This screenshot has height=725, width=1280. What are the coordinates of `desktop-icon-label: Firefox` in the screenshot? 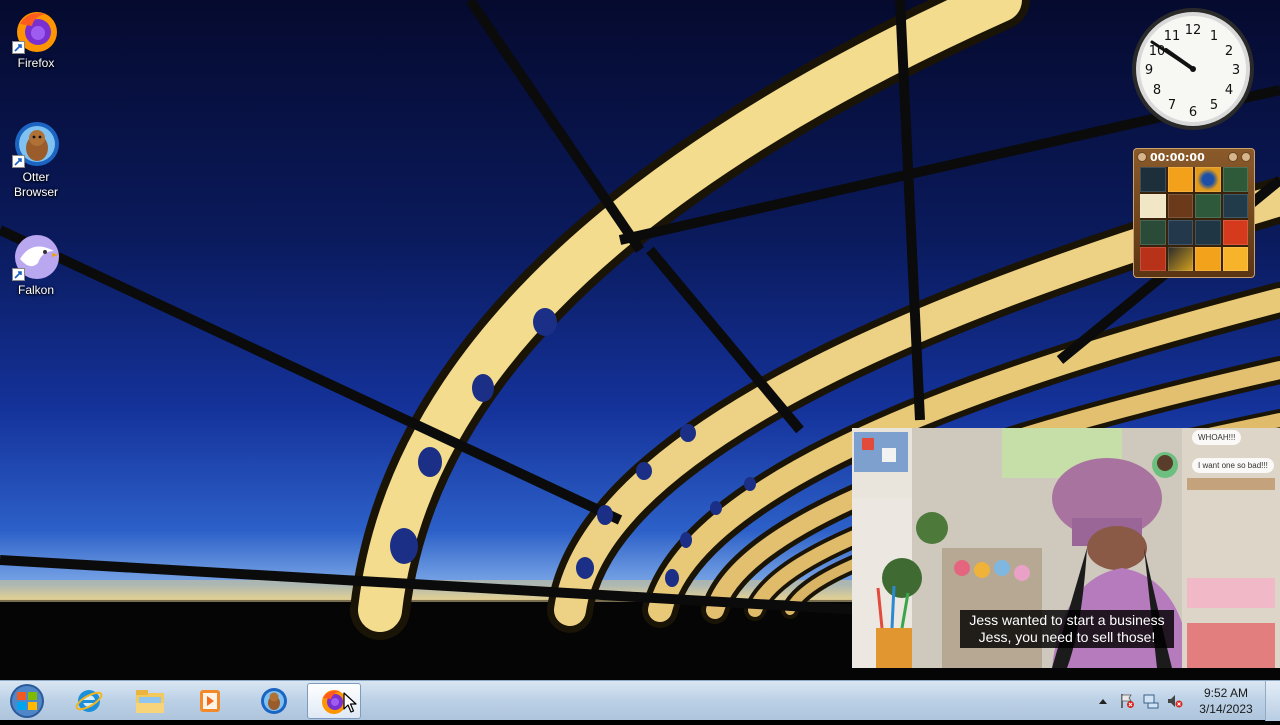 It's located at (36, 63).